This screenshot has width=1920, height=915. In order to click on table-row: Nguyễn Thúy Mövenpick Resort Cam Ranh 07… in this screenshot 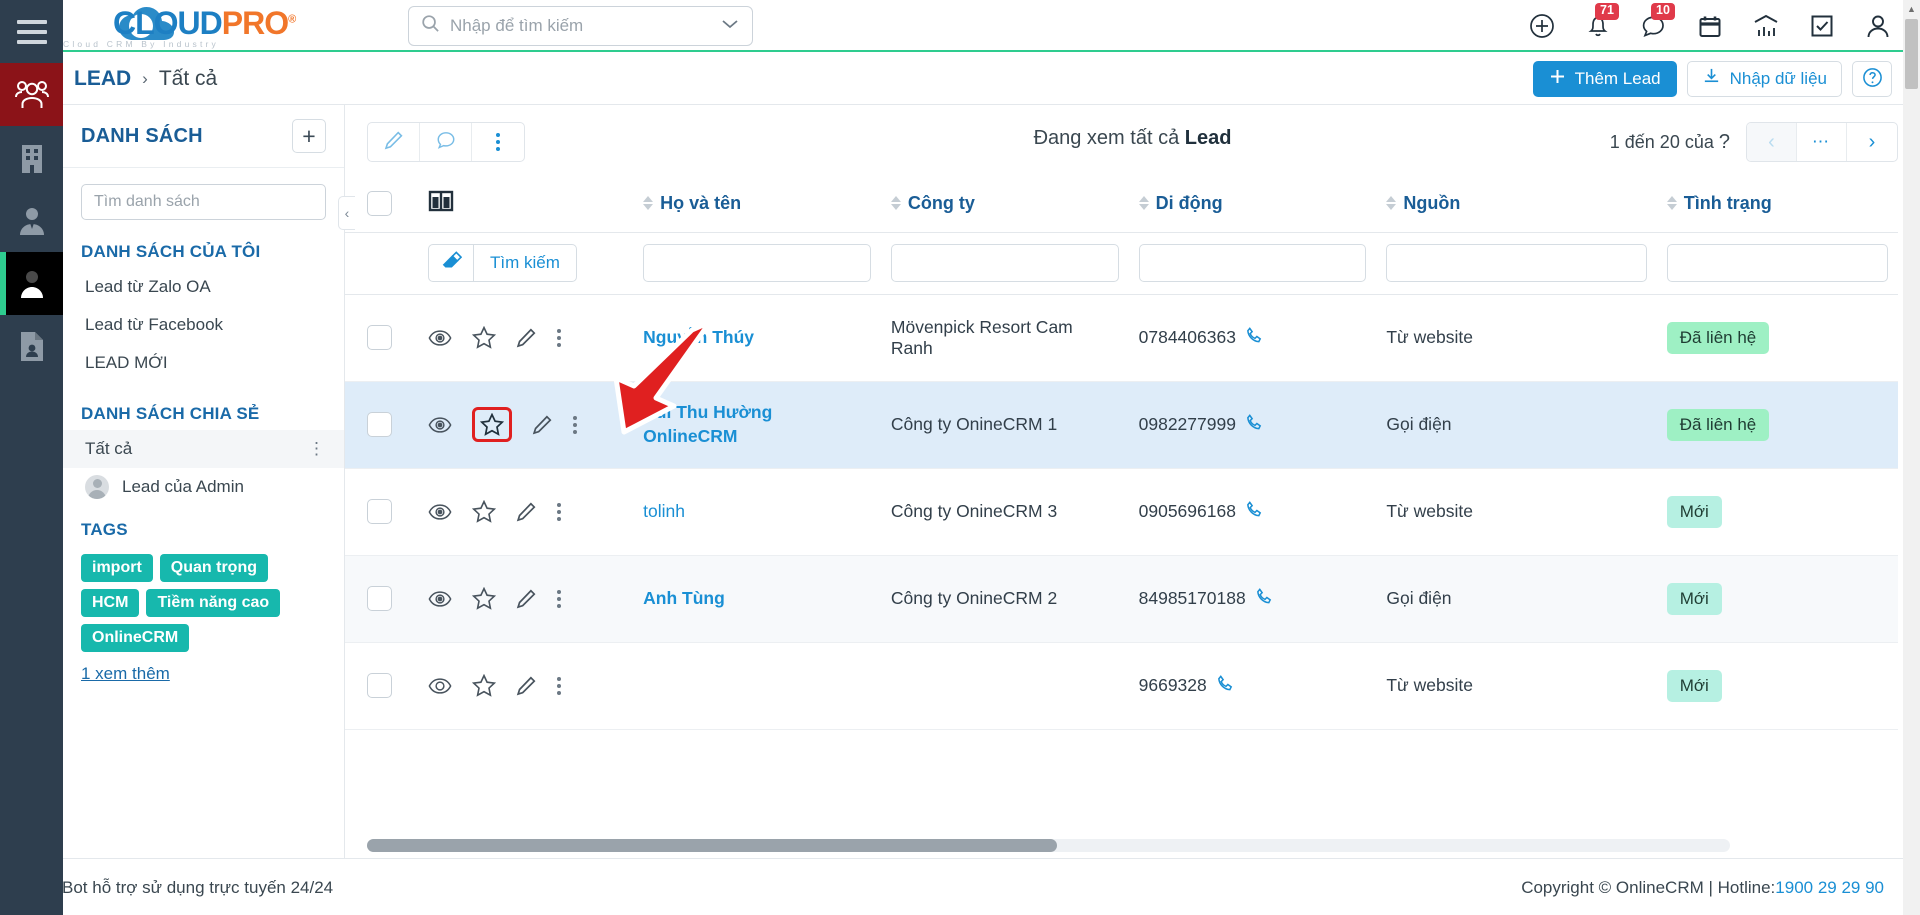, I will do `click(1121, 338)`.